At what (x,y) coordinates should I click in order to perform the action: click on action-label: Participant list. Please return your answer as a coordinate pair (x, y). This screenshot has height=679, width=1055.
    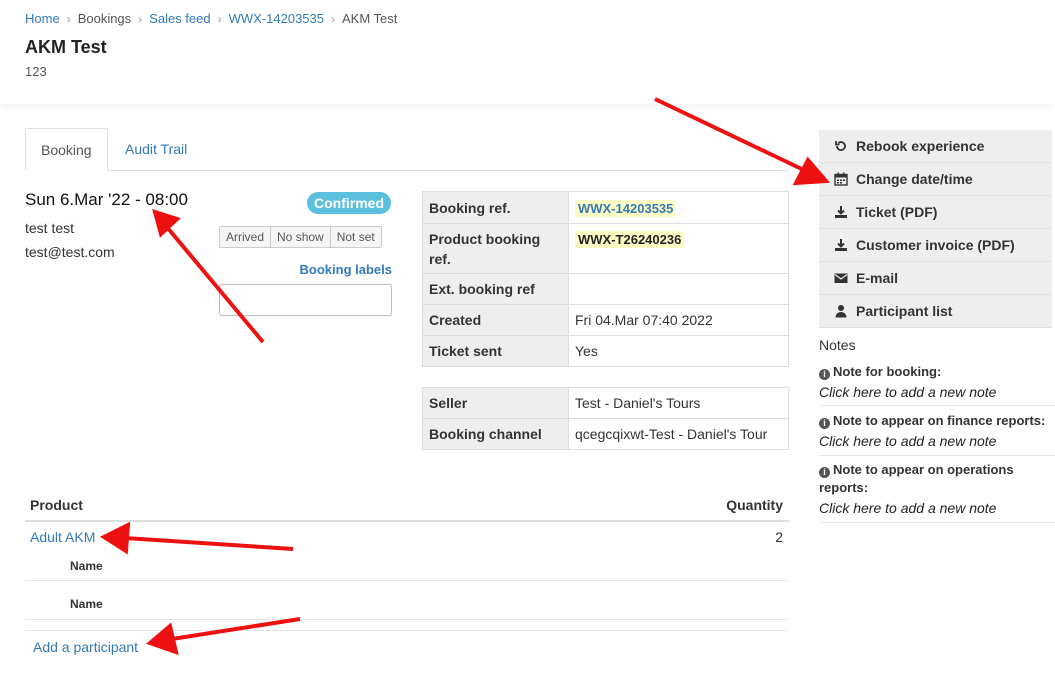
    Looking at the image, I should click on (904, 311).